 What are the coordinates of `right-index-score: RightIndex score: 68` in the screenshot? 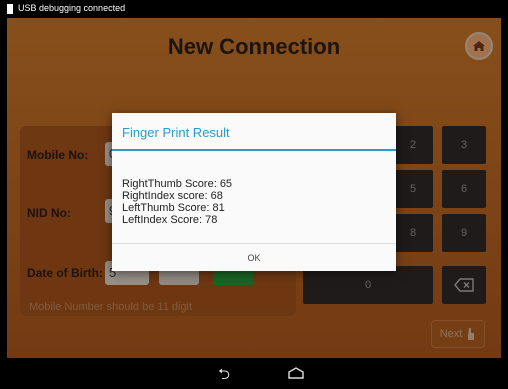 It's located at (172, 196).